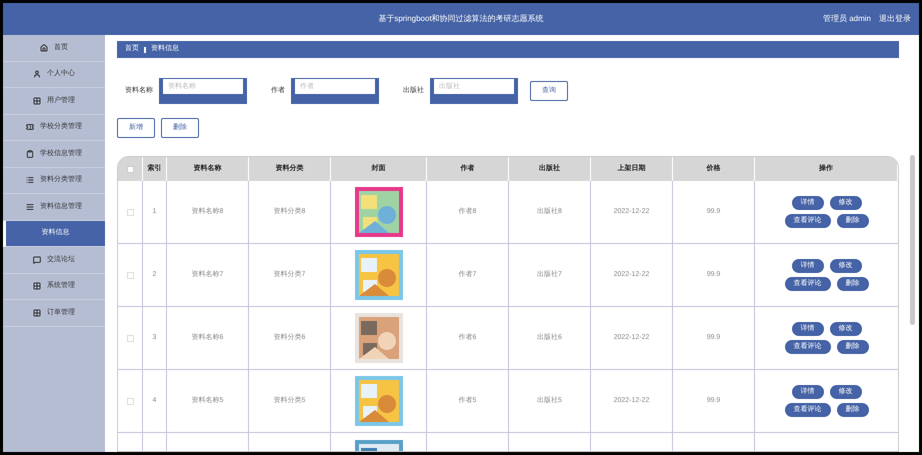 Image resolution: width=922 pixels, height=455 pixels. Describe the element at coordinates (895, 19) in the screenshot. I see `logout-link: 退出登录` at that location.